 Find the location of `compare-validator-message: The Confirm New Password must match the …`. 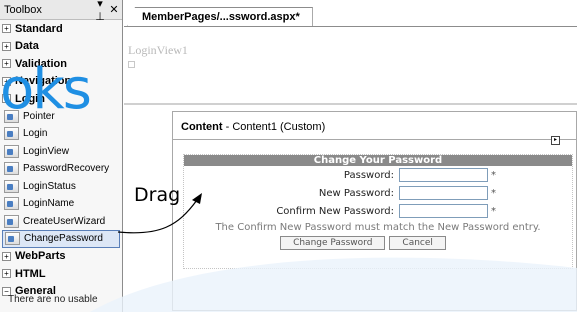

compare-validator-message: The Confirm New Password must match the … is located at coordinates (378, 227).